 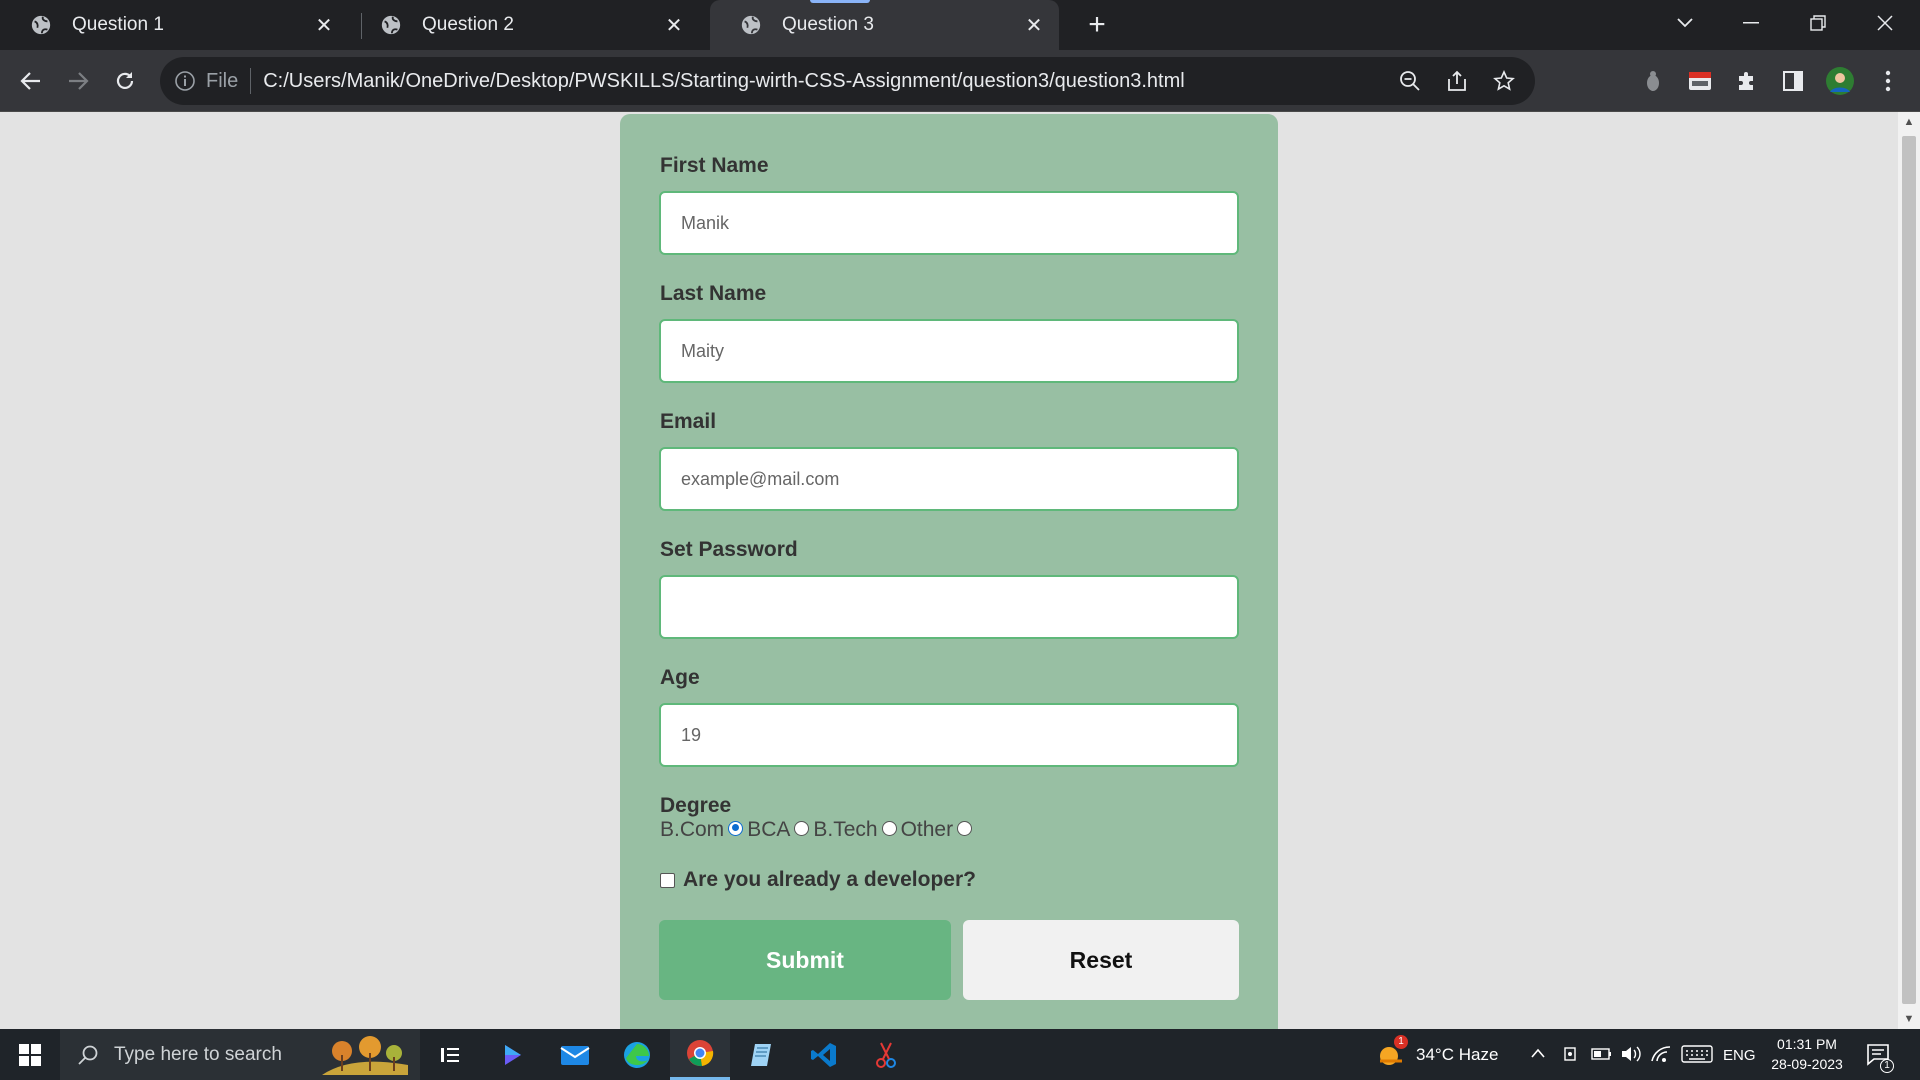 What do you see at coordinates (729, 549) in the screenshot?
I see `password-label: Set Password` at bounding box center [729, 549].